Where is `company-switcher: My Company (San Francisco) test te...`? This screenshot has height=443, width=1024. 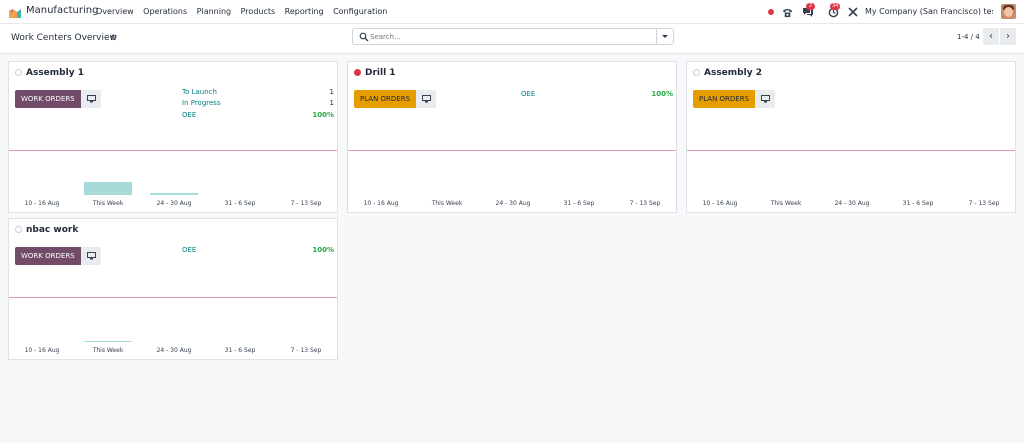 company-switcher: My Company (San Francisco) test te... is located at coordinates (929, 11).